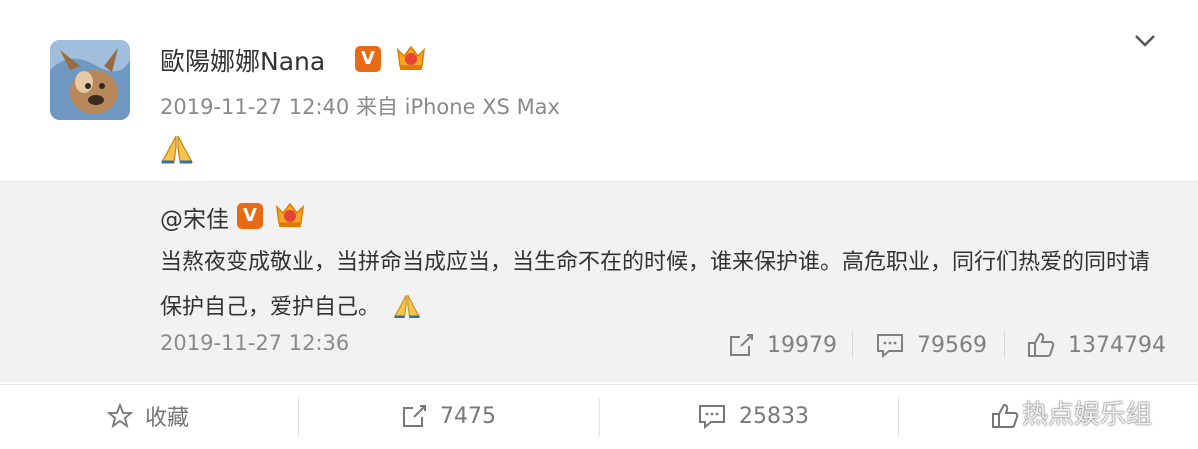  Describe the element at coordinates (457, 107) in the screenshot. I see `post-source: 来自 iPhone XS Max` at that location.